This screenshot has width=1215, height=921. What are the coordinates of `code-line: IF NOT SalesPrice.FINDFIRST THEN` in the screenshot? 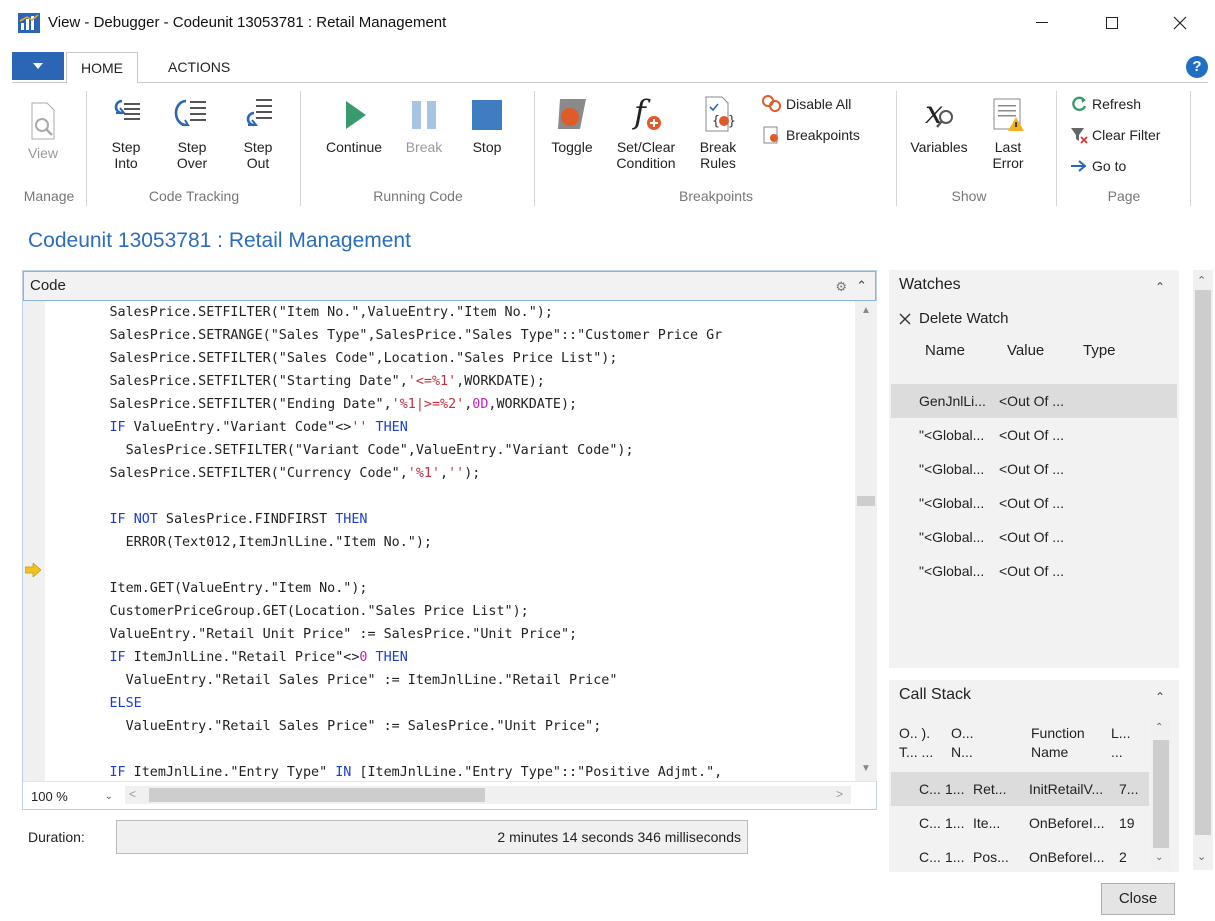 It's located at (206, 519).